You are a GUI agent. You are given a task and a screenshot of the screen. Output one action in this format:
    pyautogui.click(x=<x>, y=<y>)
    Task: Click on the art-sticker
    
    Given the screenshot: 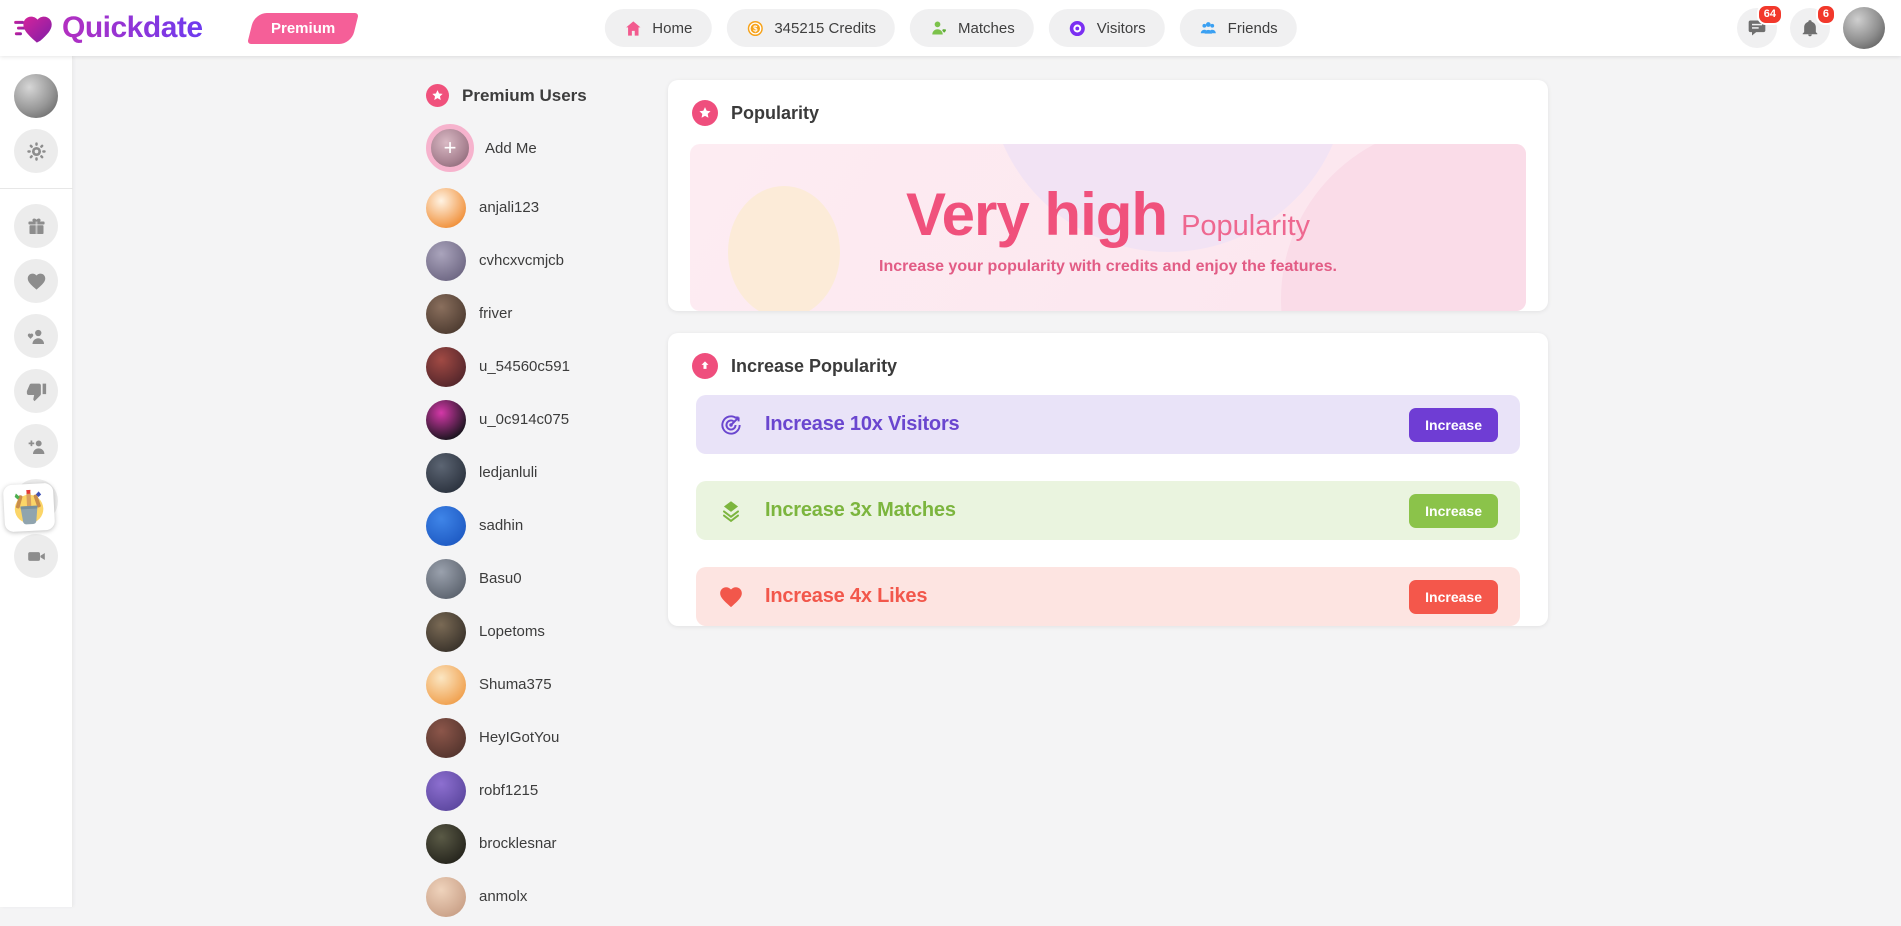 What is the action you would take?
    pyautogui.click(x=29, y=507)
    